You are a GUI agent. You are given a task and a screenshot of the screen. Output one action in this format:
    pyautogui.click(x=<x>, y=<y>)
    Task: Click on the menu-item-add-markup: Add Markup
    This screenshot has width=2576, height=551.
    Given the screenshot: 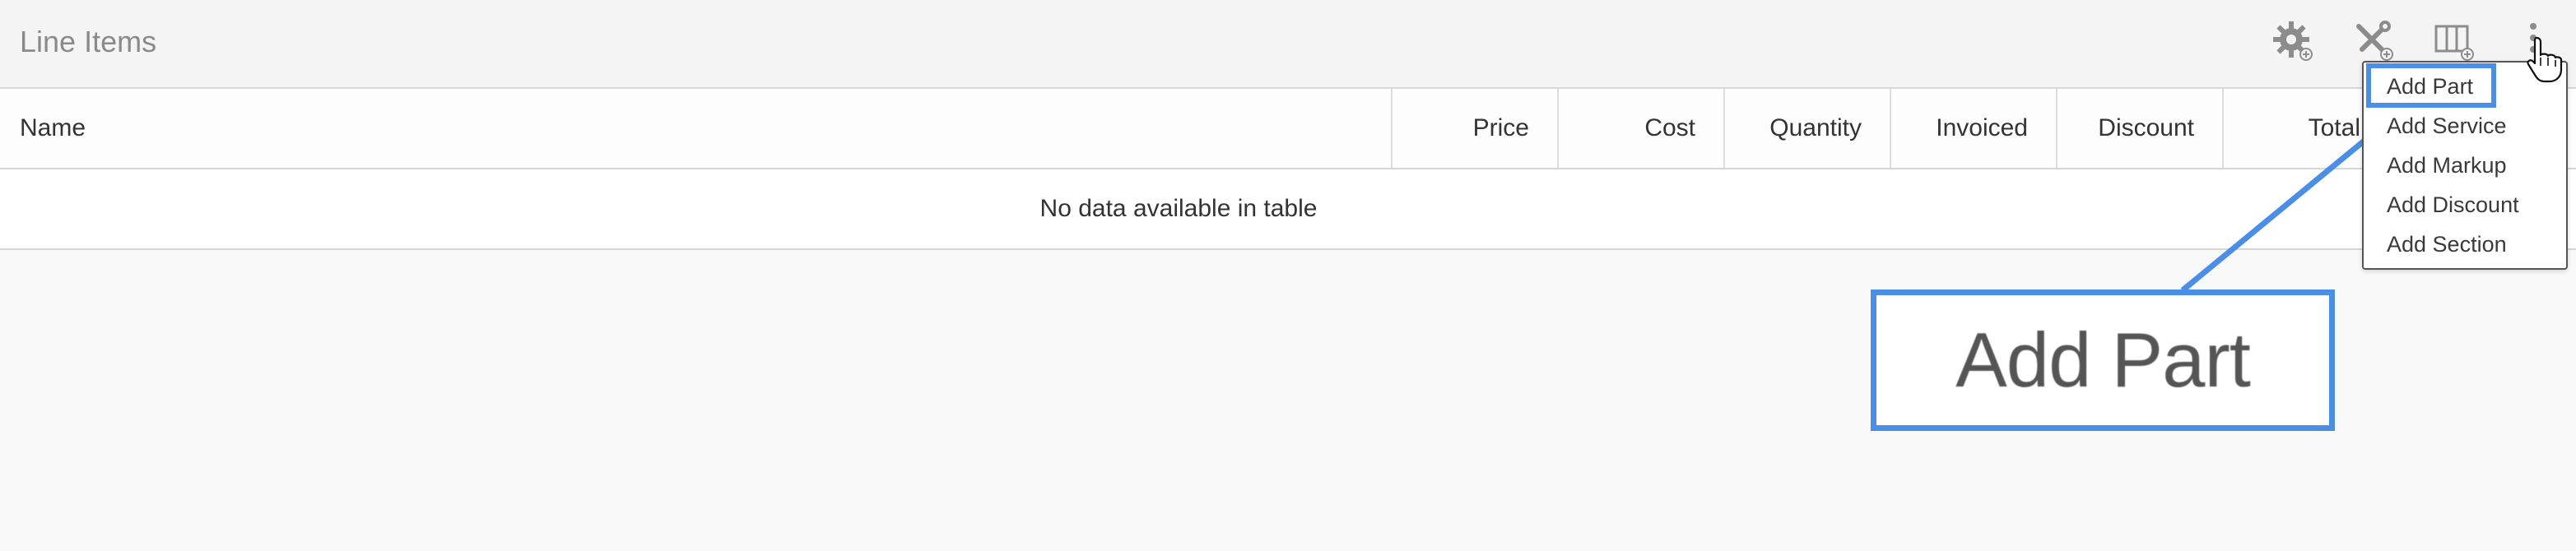 What is the action you would take?
    pyautogui.click(x=2447, y=165)
    